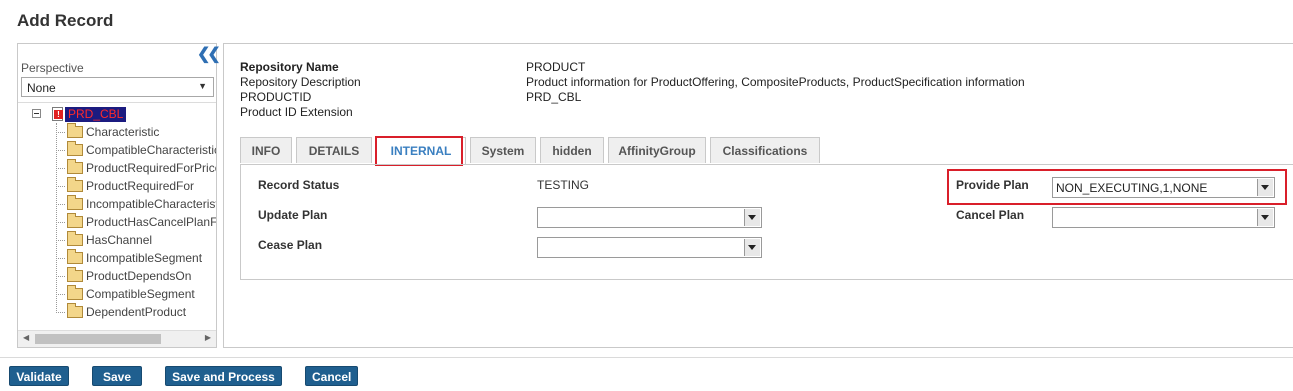 The image size is (1293, 391). I want to click on cancel-plan-label: Cancel Plan, so click(990, 215).